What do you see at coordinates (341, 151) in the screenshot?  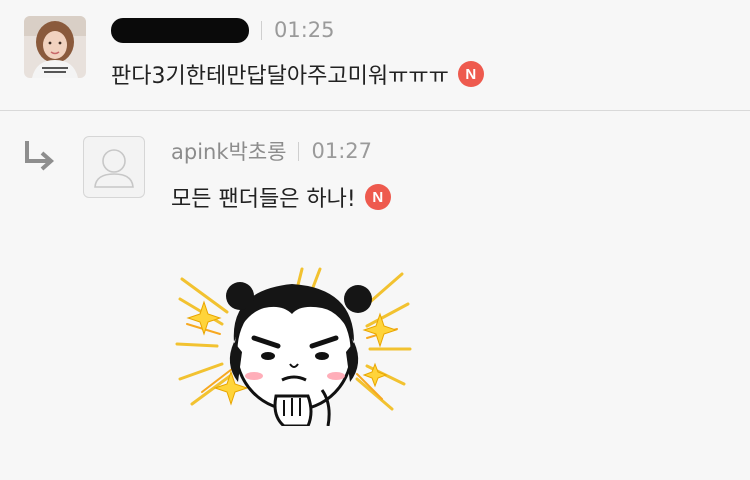 I see `comment-time: 01:27` at bounding box center [341, 151].